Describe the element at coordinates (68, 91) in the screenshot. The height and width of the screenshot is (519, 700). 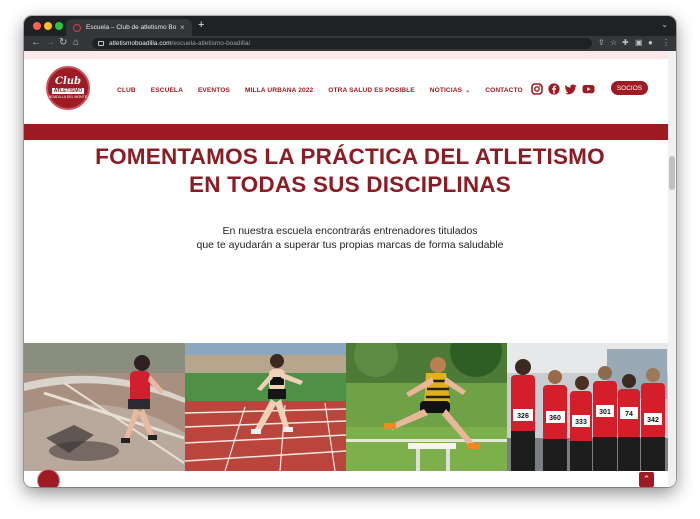
I see `logo-name-text: ATLETISMO` at that location.